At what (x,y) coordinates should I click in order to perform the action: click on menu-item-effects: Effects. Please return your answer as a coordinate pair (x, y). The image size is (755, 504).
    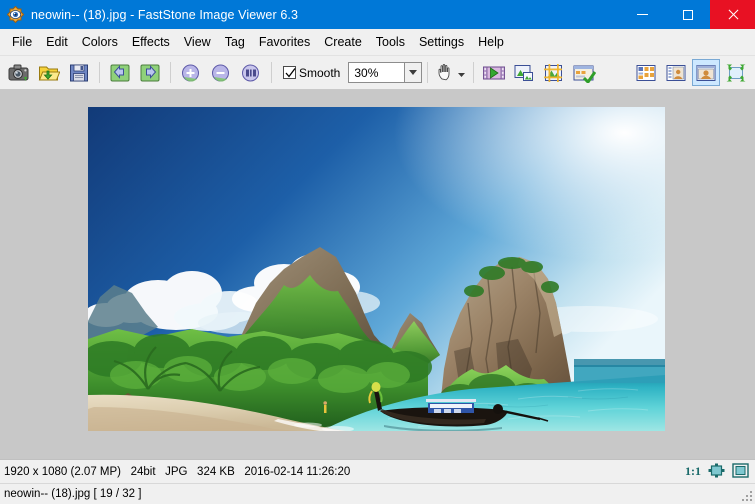
    Looking at the image, I should click on (151, 42).